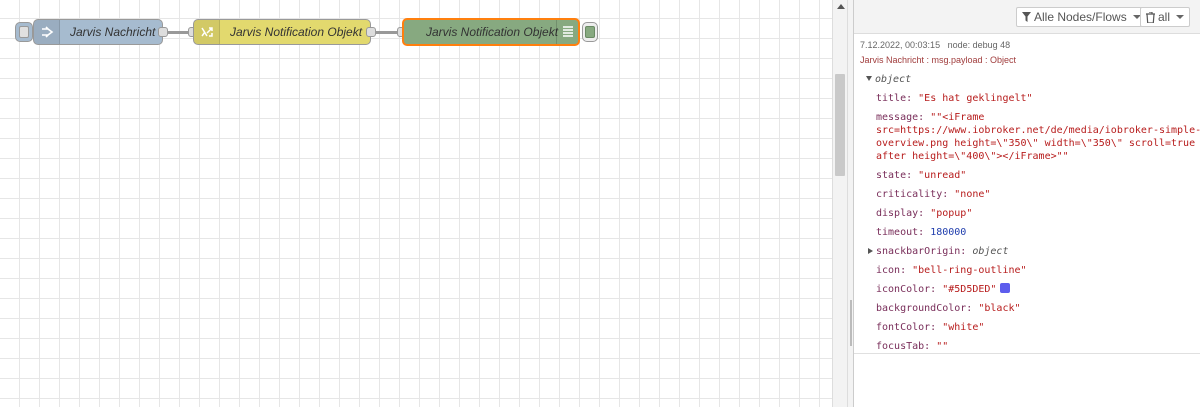 The width and height of the screenshot is (1200, 407). I want to click on prop-key: fontColor:, so click(906, 327).